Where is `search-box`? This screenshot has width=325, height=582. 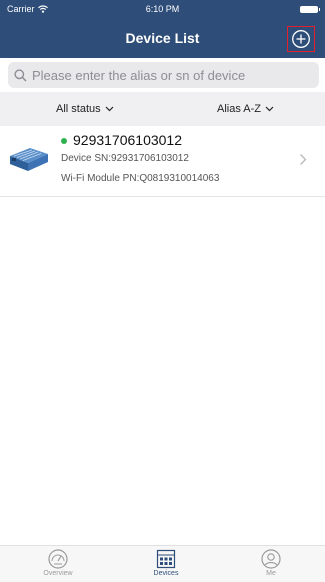
search-box is located at coordinates (163, 75).